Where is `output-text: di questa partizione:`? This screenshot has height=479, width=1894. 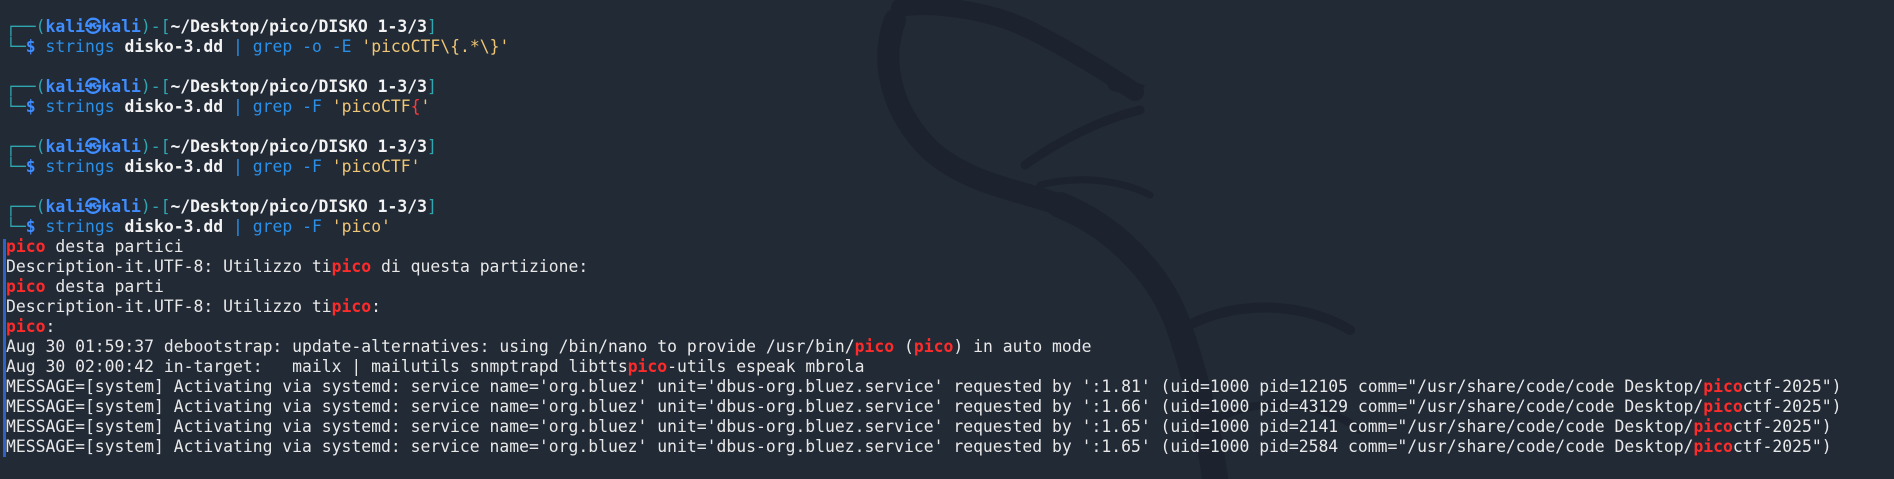 output-text: di questa partizione: is located at coordinates (480, 266).